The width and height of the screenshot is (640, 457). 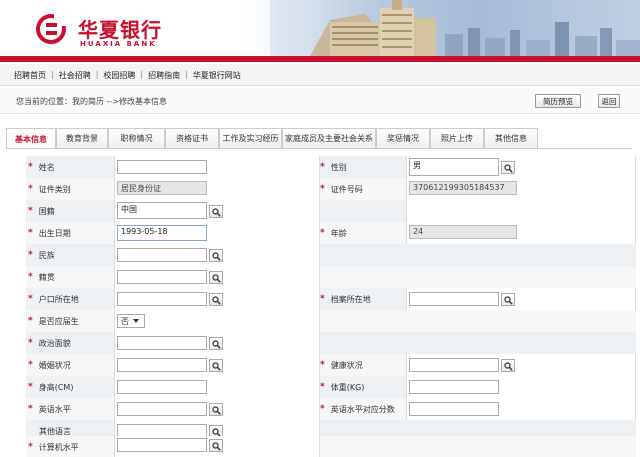 What do you see at coordinates (41, 255) in the screenshot?
I see `ethnicity-label: * 民族` at bounding box center [41, 255].